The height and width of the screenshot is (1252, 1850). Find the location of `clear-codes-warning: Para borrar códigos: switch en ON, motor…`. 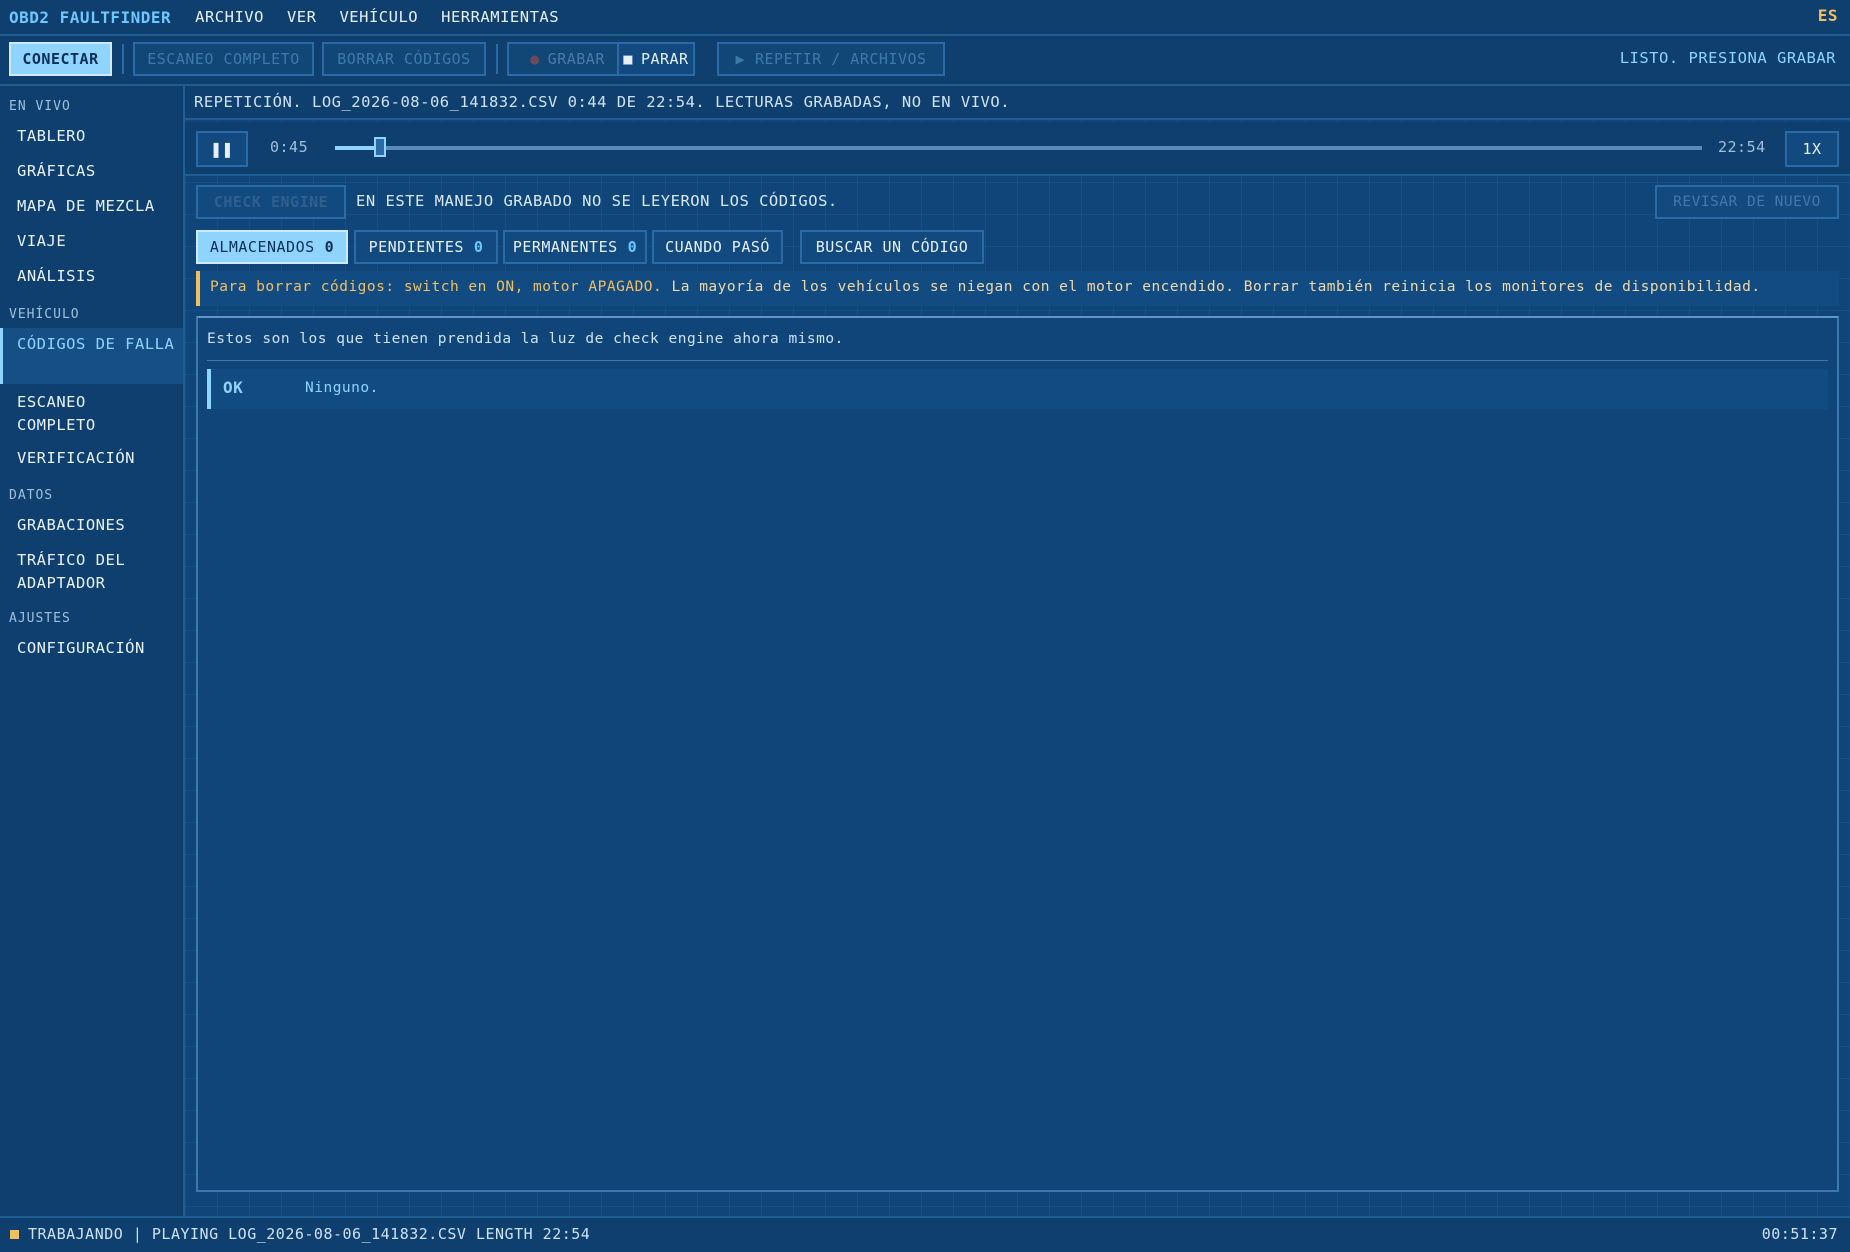

clear-codes-warning: Para borrar códigos: switch en ON, motor… is located at coordinates (1017, 288).